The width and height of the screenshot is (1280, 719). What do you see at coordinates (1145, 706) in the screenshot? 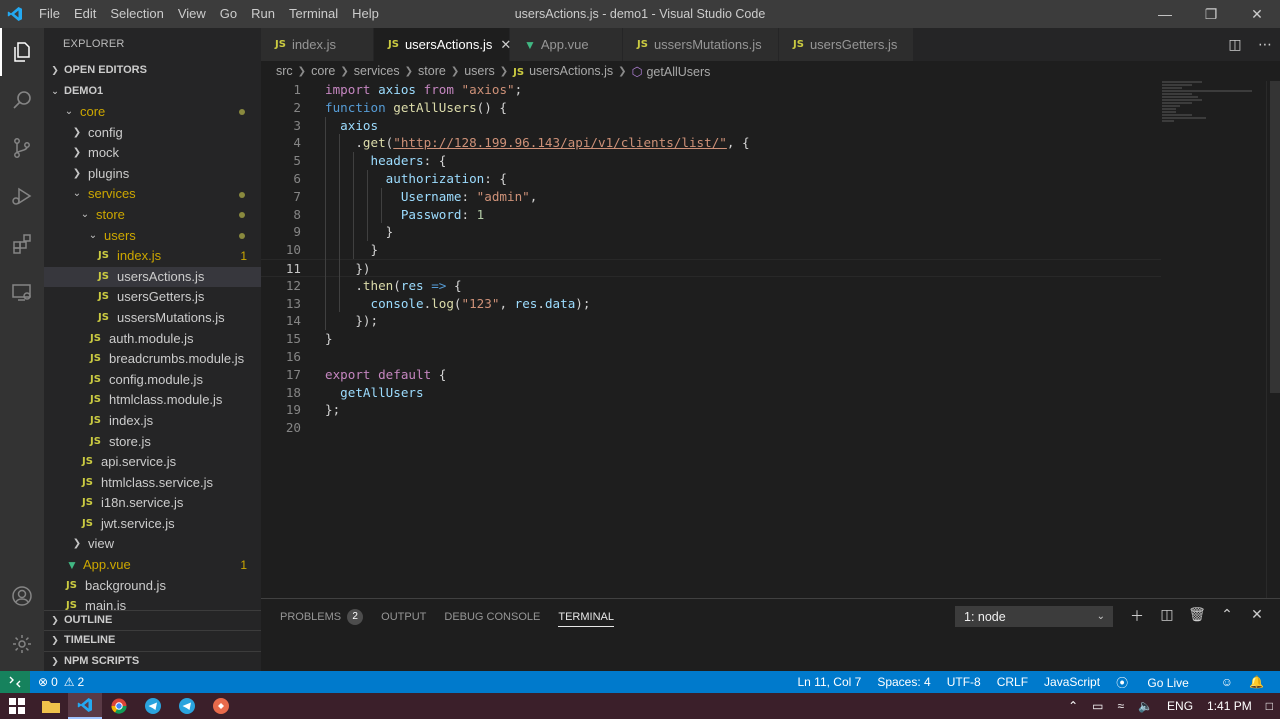
I see `volume-icon: 🔈` at bounding box center [1145, 706].